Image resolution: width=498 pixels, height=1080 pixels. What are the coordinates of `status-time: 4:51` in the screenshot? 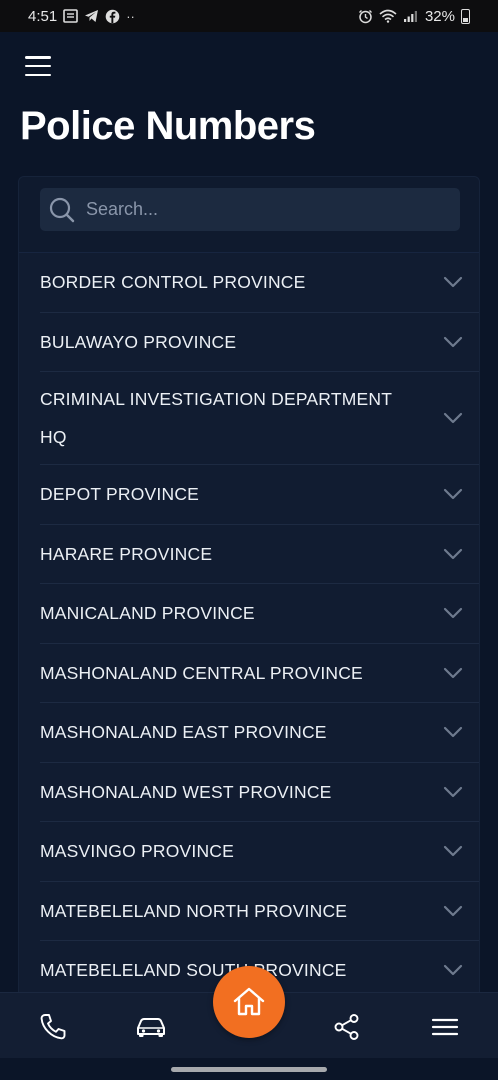 It's located at (43, 16).